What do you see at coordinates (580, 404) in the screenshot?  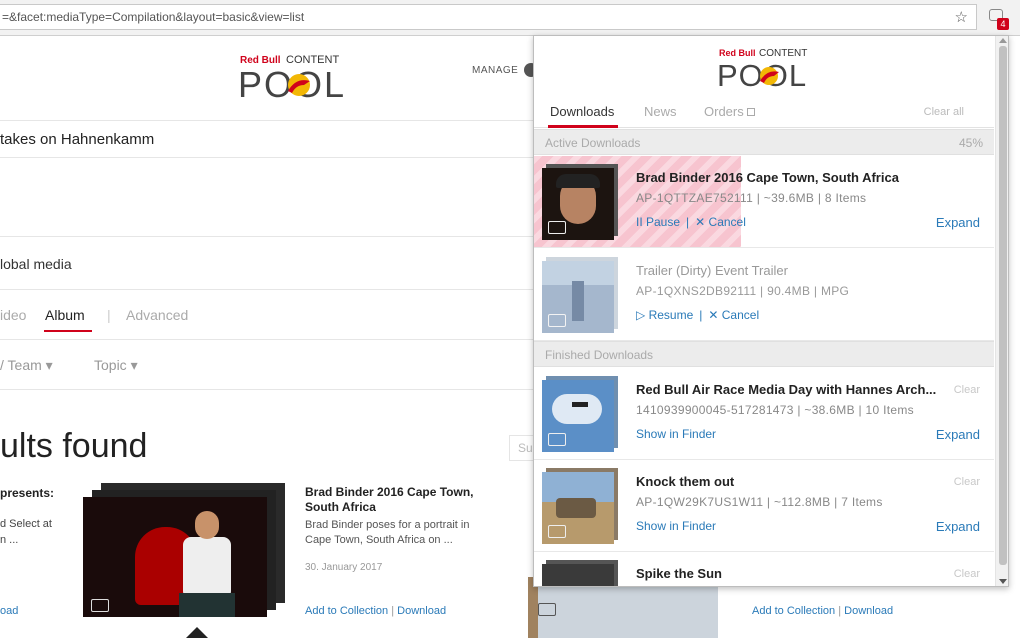 I see `thumb-plane` at bounding box center [580, 404].